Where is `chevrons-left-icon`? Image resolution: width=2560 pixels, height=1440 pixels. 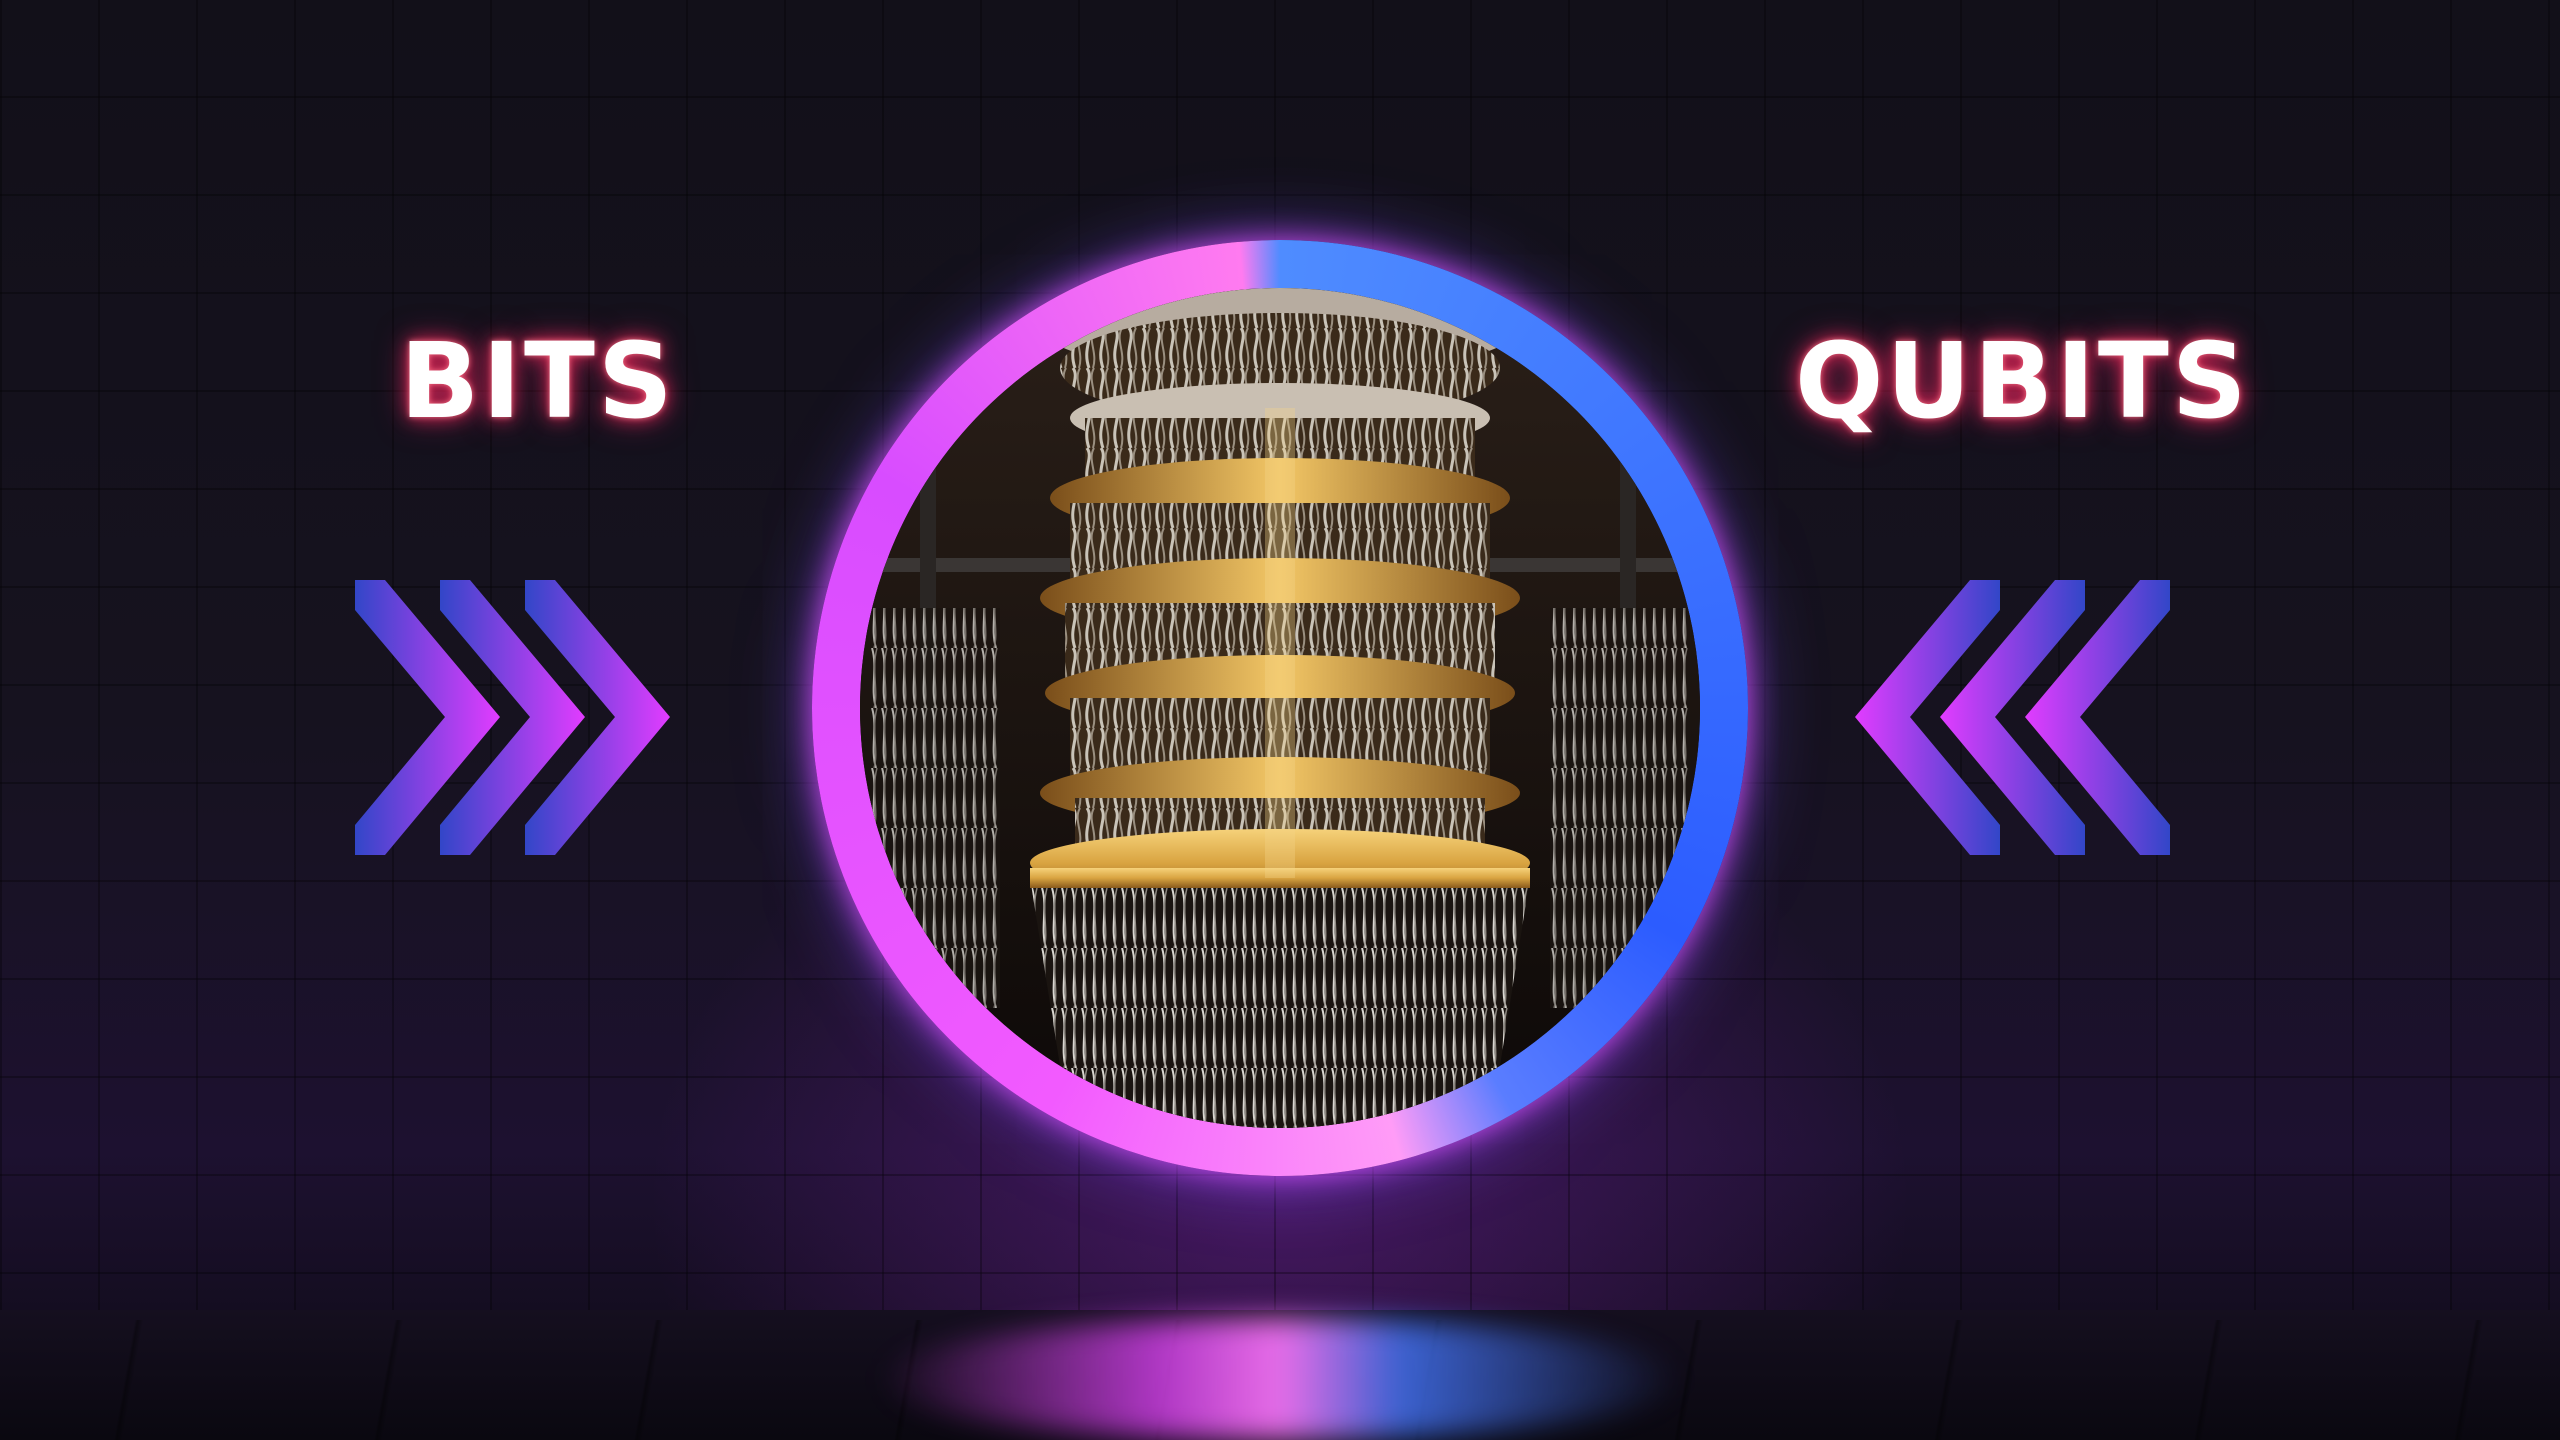
chevrons-left-icon is located at coordinates (2012, 717).